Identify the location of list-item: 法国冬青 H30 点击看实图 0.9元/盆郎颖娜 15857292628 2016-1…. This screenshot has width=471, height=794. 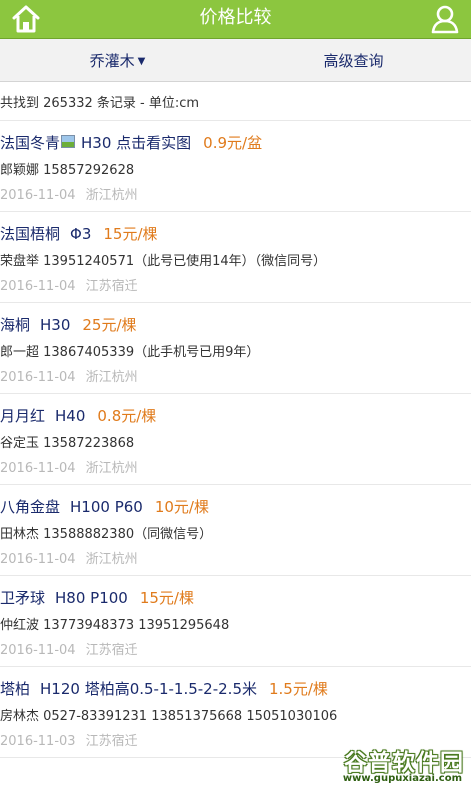
(235, 166).